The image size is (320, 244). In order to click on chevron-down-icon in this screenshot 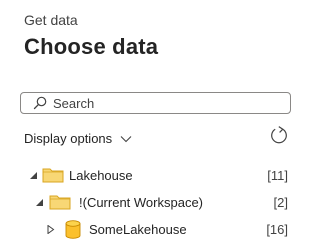, I will do `click(126, 138)`.